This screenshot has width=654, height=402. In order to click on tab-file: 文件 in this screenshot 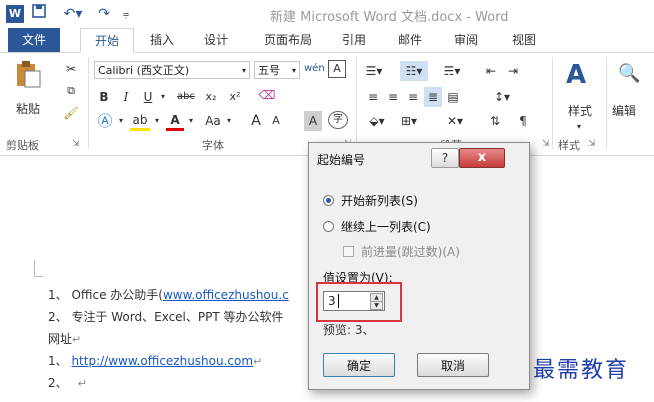, I will do `click(34, 40)`.